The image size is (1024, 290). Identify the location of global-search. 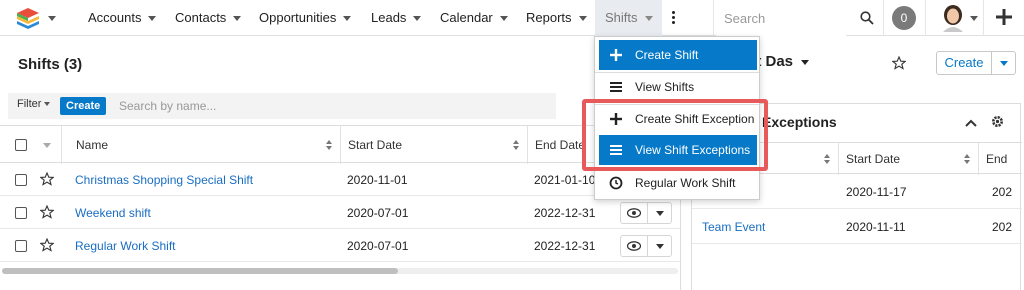
(801, 18).